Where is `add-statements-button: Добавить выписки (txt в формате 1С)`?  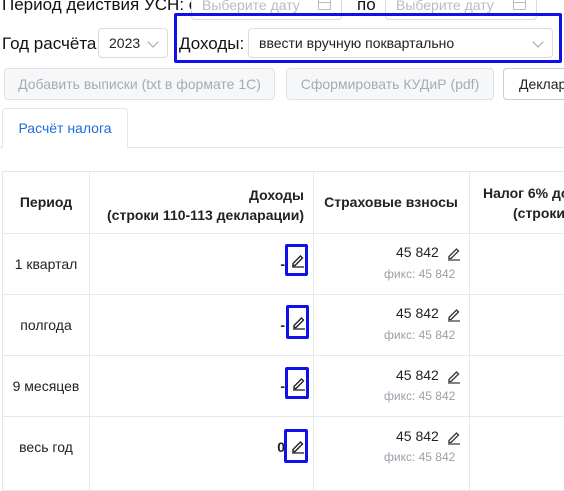 add-statements-button: Добавить выписки (txt в формате 1С) is located at coordinates (139, 84).